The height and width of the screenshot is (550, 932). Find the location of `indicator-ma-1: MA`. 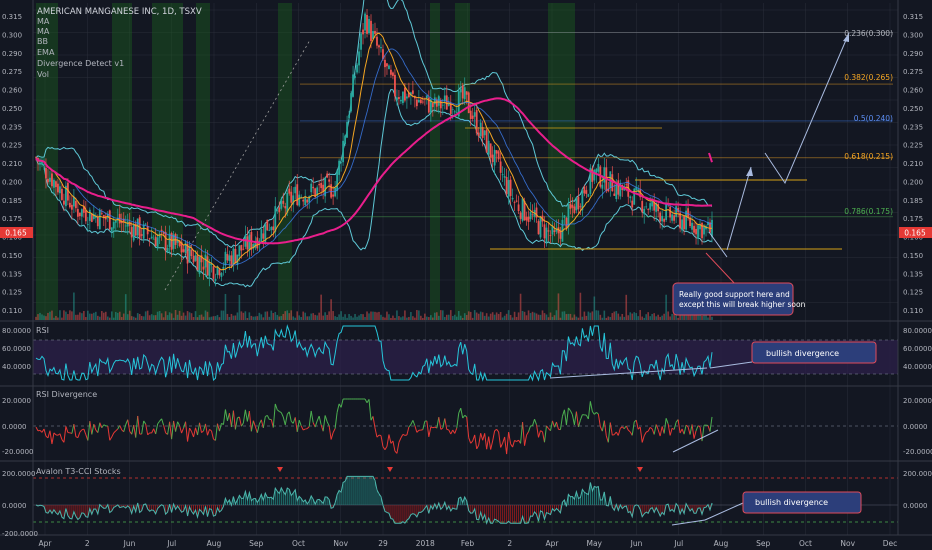

indicator-ma-1: MA is located at coordinates (43, 21).